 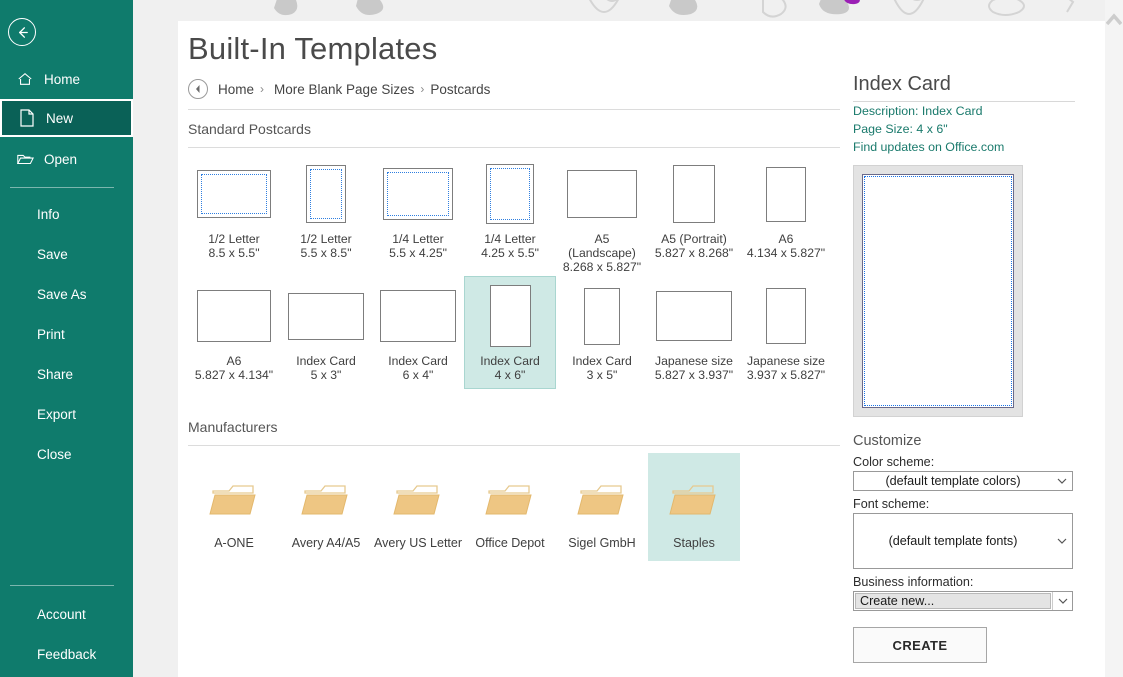 I want to click on template-dimensions: 4.25 x 5.5", so click(x=510, y=253).